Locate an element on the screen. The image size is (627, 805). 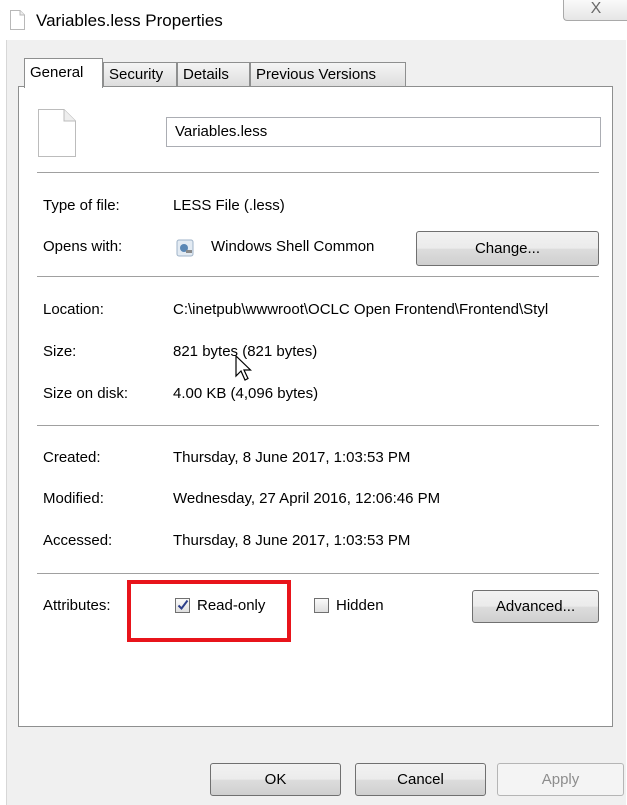
cancel-button-label: Cancel is located at coordinates (420, 779).